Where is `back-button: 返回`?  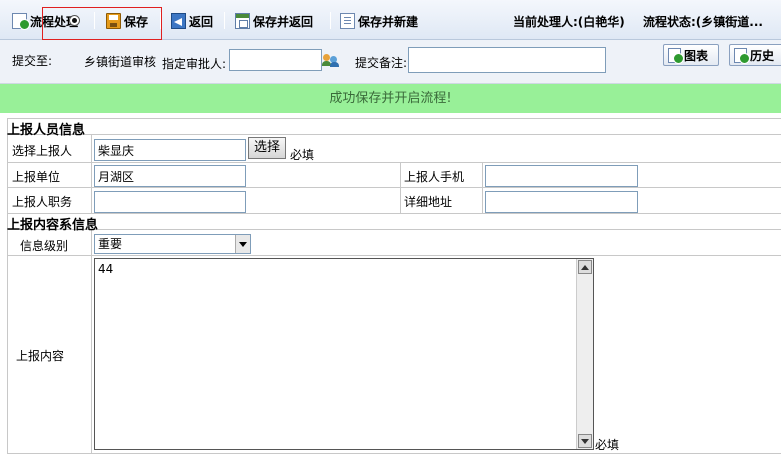
back-button: 返回 is located at coordinates (192, 21).